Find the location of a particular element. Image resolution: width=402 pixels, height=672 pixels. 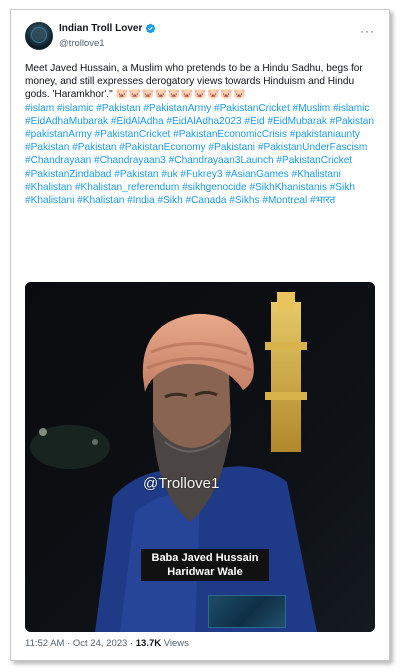

author-handle: @trollove1 is located at coordinates (82, 43).